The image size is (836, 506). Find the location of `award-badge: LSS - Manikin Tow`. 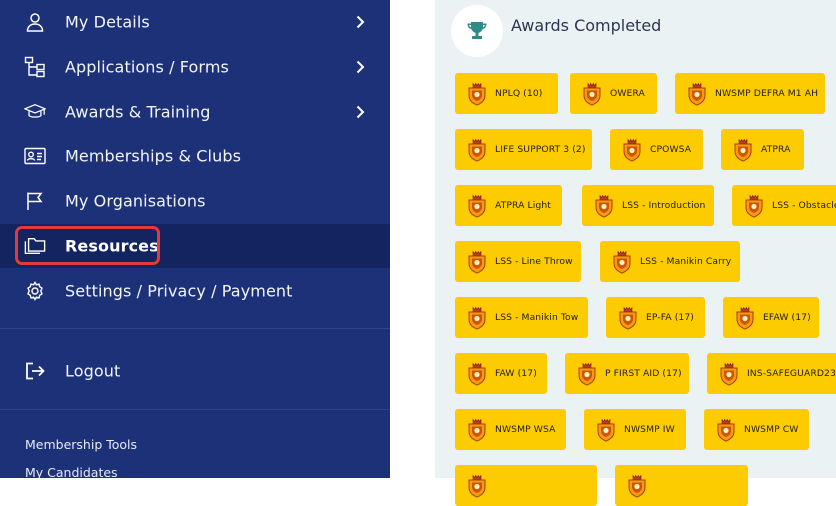

award-badge: LSS - Manikin Tow is located at coordinates (521, 317).